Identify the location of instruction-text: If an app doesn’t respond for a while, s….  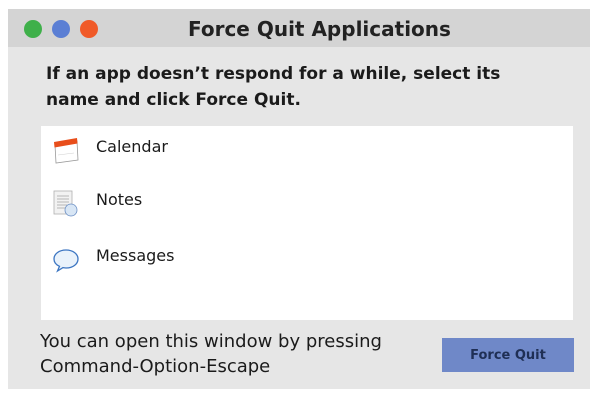
(273, 87).